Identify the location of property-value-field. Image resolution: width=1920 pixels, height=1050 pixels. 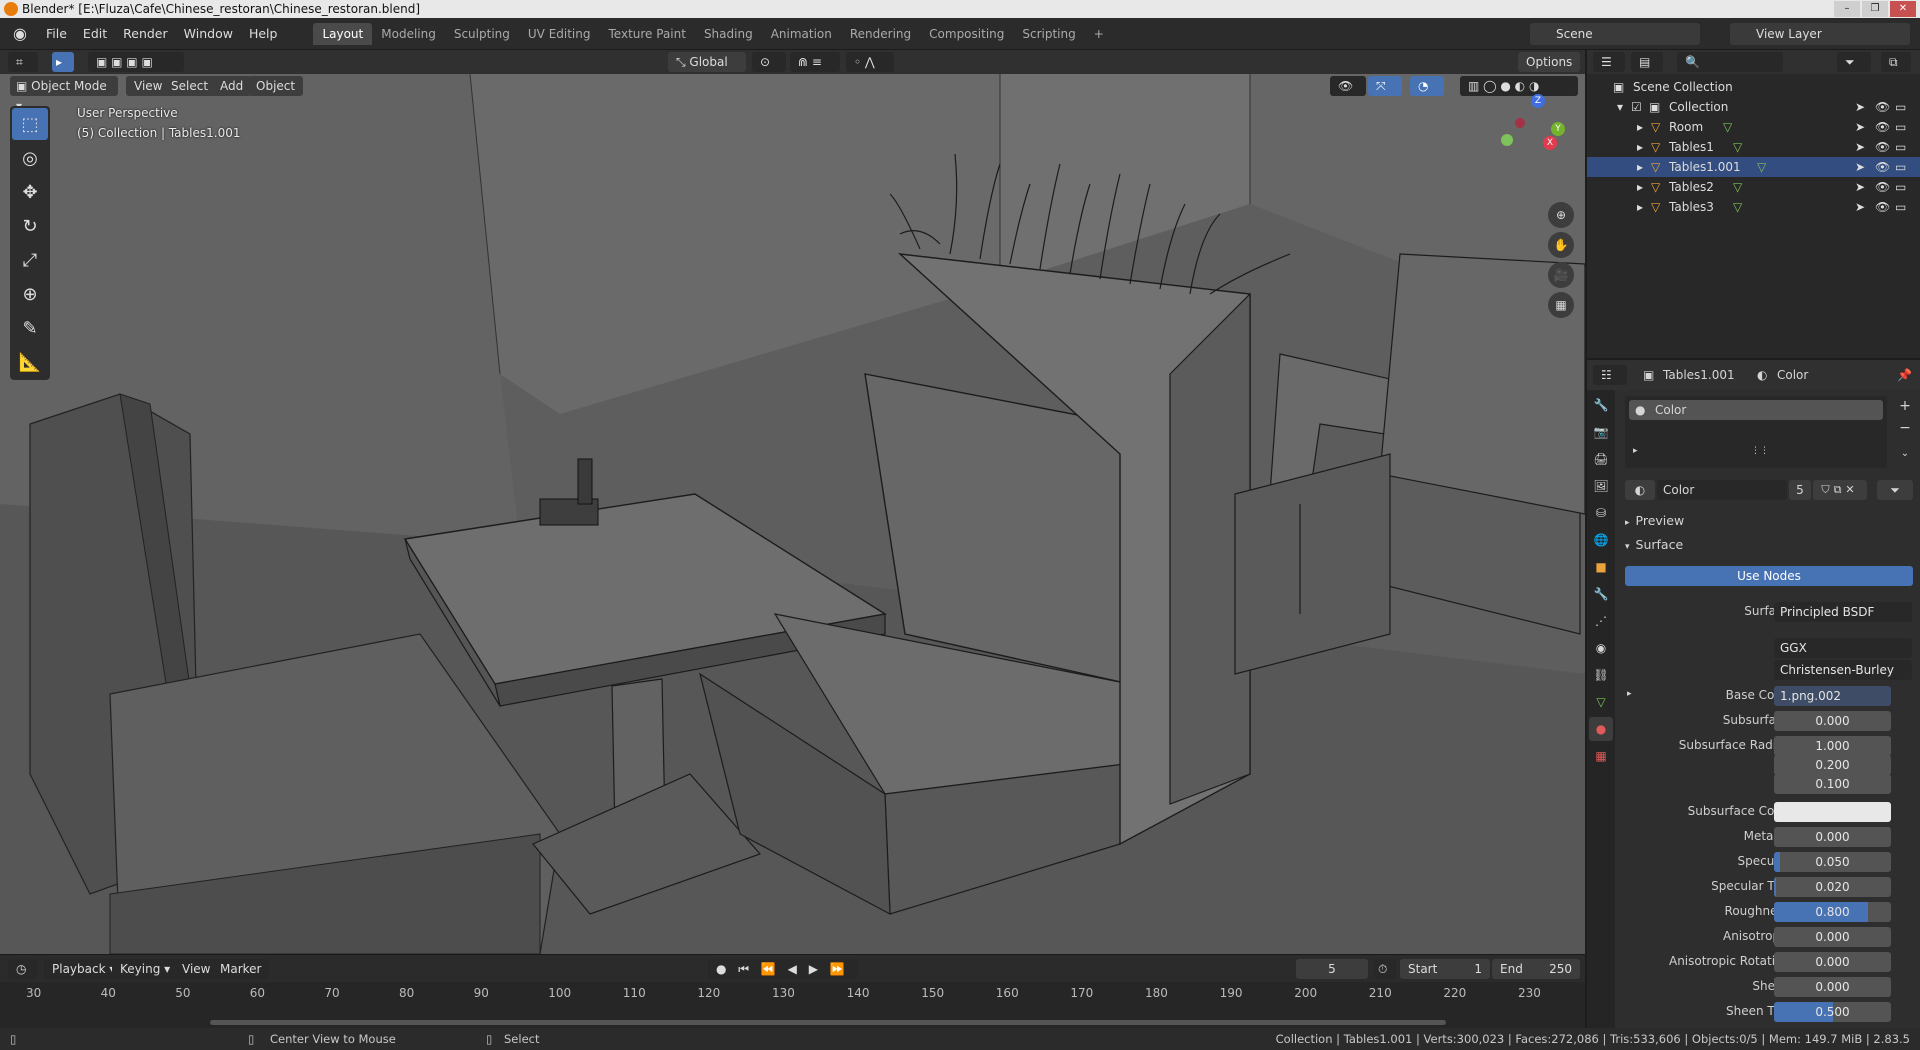
(1832, 812).